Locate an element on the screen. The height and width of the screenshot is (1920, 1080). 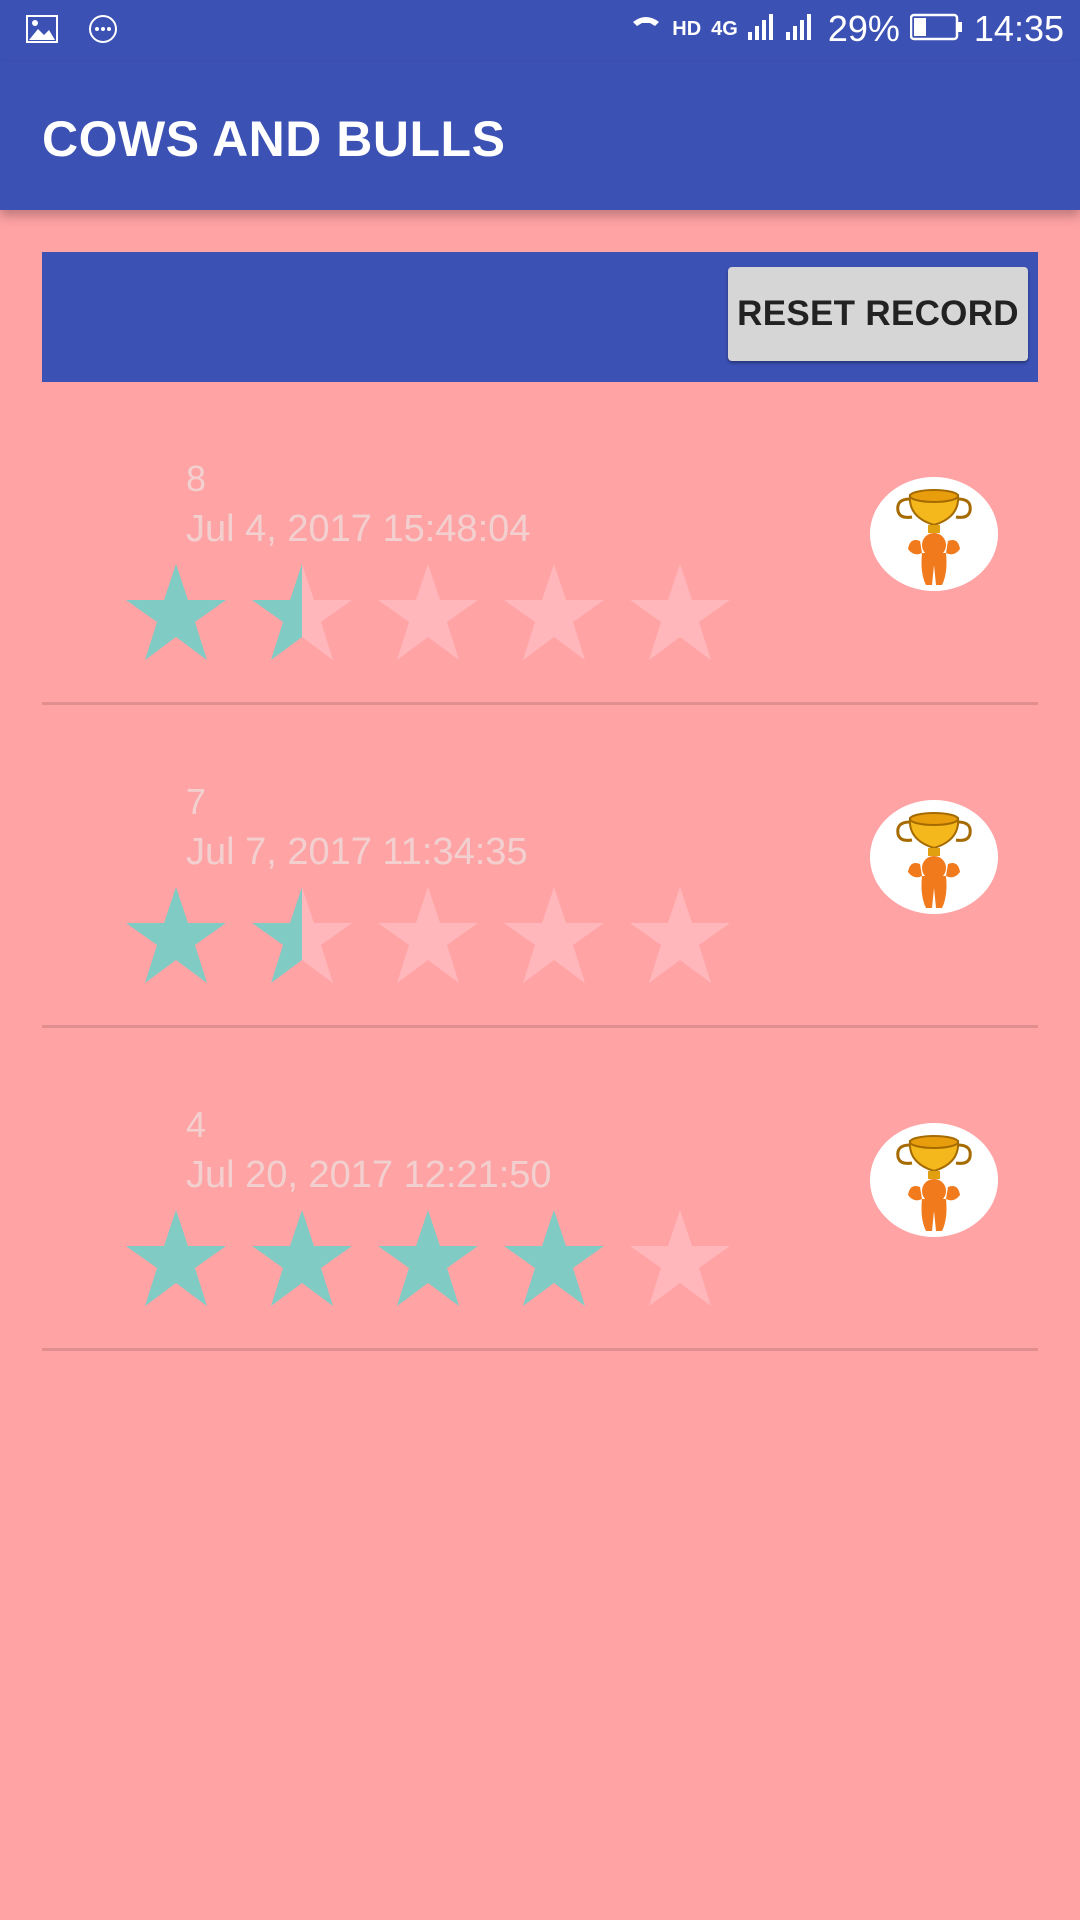
record-score: 8 is located at coordinates (196, 478).